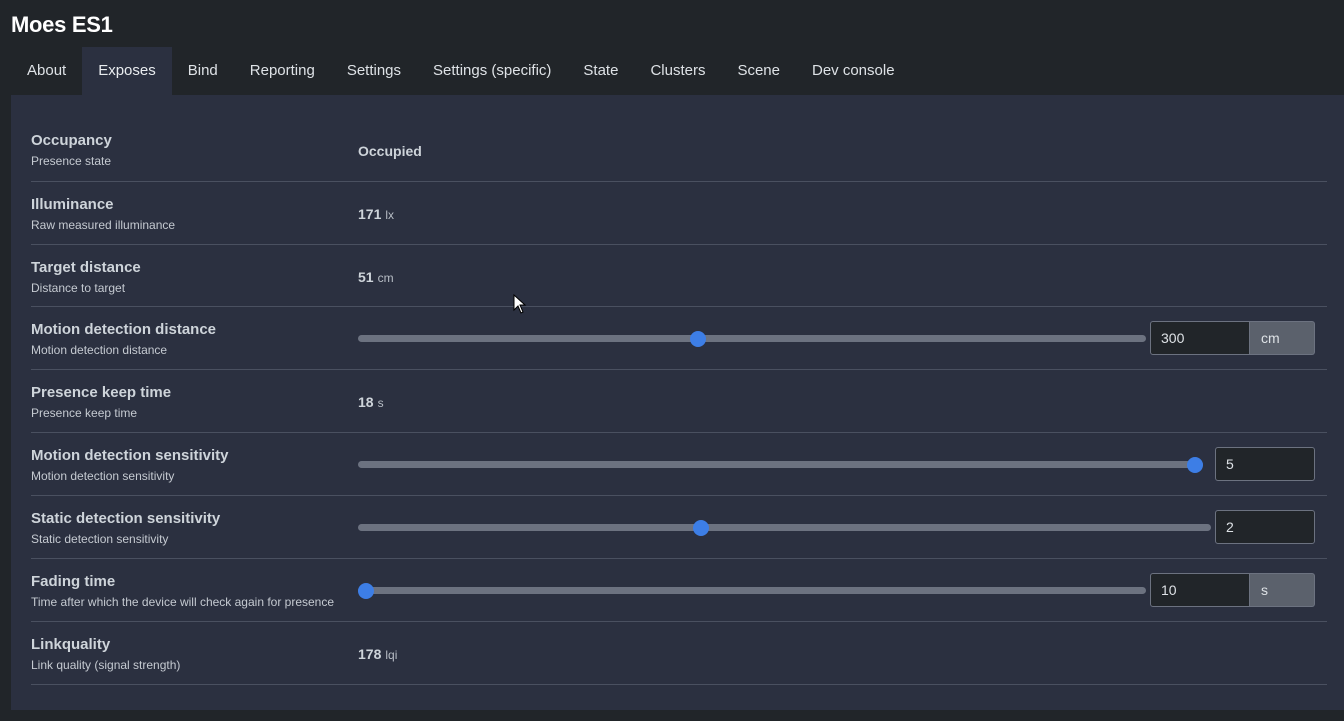  What do you see at coordinates (127, 71) in the screenshot?
I see `tab-exposes: Exposes` at bounding box center [127, 71].